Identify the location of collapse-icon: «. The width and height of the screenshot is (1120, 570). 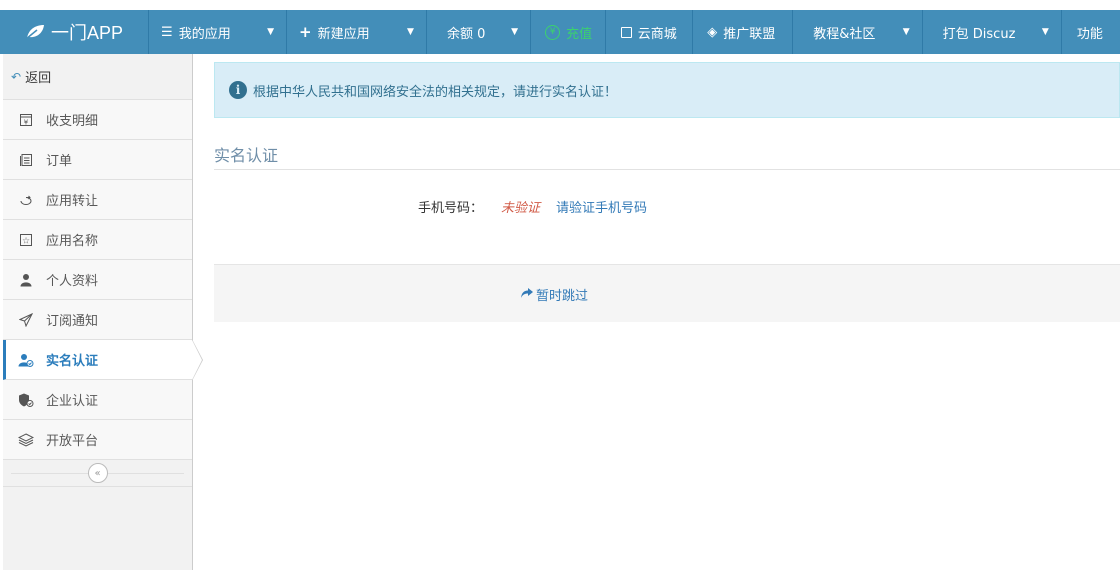
(97, 473).